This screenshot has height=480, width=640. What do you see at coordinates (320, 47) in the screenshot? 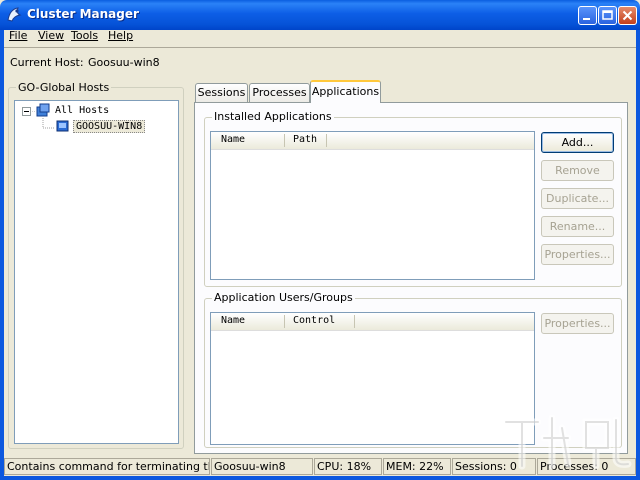
I see `menu-separator` at bounding box center [320, 47].